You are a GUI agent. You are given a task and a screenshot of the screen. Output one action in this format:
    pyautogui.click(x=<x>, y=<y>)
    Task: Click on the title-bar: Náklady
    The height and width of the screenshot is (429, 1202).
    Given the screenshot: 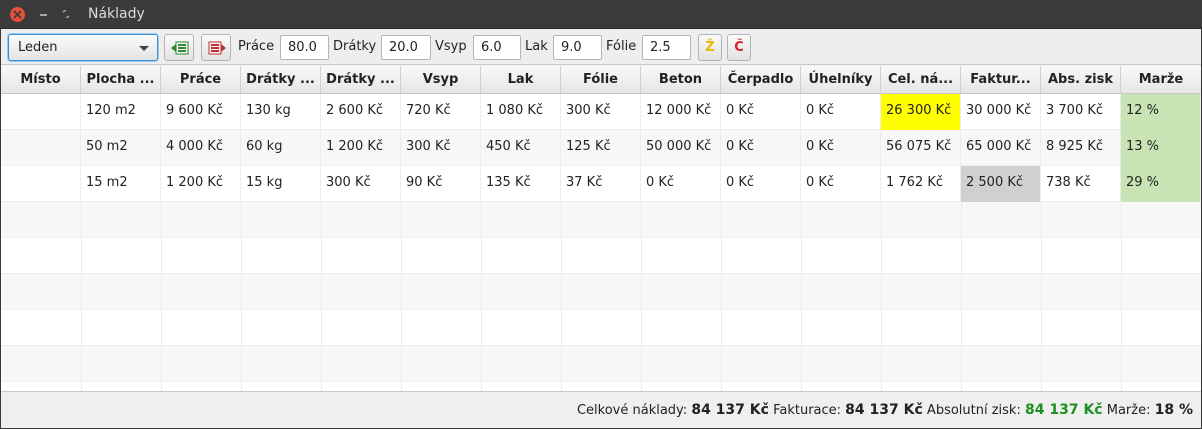 What is the action you would take?
    pyautogui.click(x=601, y=14)
    